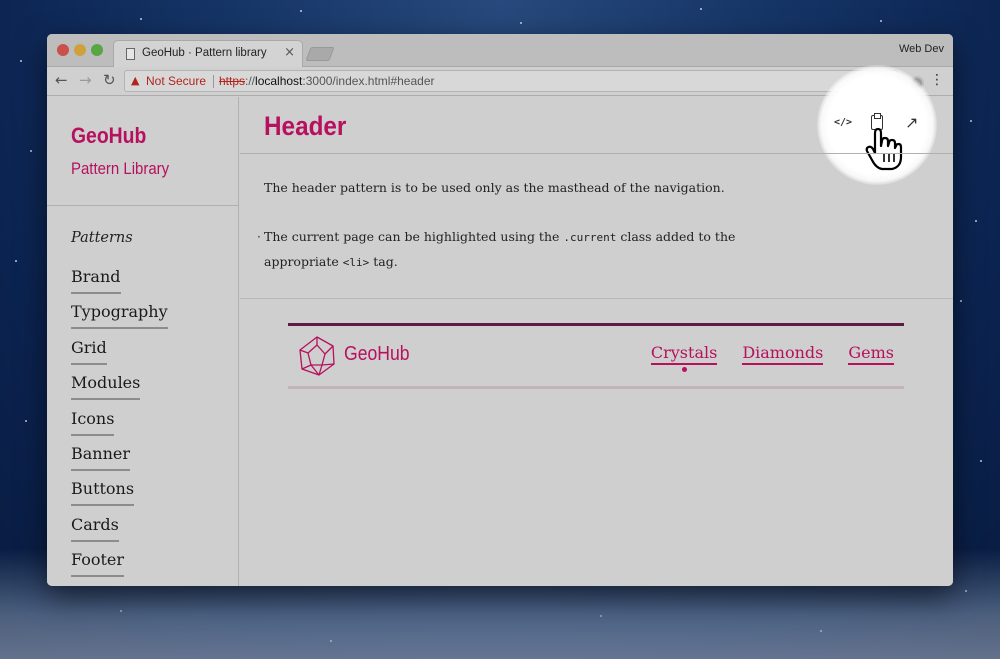 Image resolution: width=1000 pixels, height=659 pixels. What do you see at coordinates (279, 81) in the screenshot?
I see `url-host: localhost` at bounding box center [279, 81].